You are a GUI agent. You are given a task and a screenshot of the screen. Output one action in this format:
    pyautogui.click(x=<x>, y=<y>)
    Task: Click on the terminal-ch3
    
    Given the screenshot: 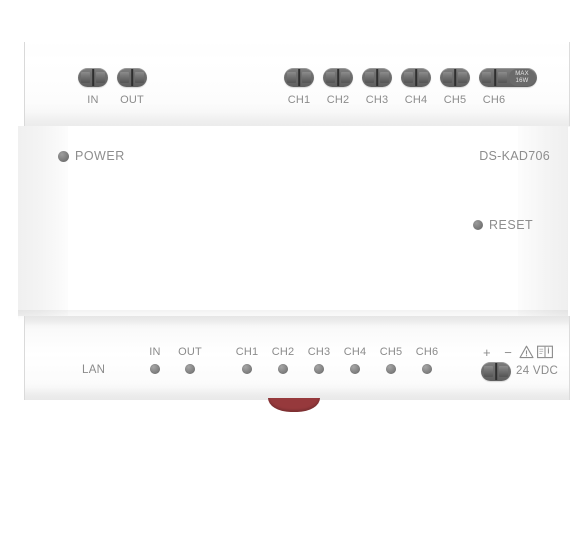 What is the action you would take?
    pyautogui.click(x=377, y=77)
    